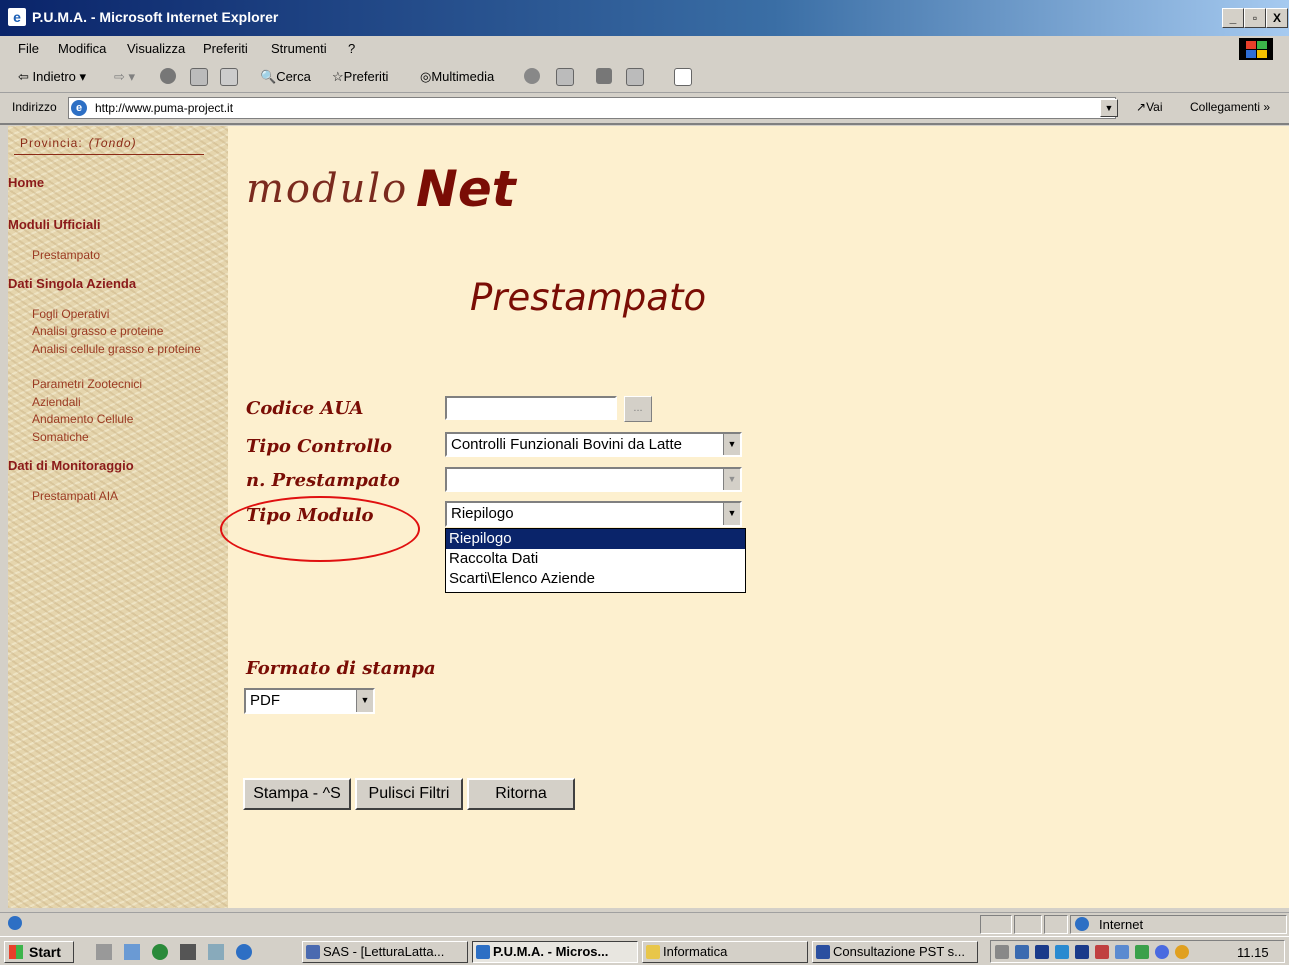 This screenshot has width=1289, height=965. What do you see at coordinates (52, 77) in the screenshot?
I see `back-button: ⇦ Indietro ▾` at bounding box center [52, 77].